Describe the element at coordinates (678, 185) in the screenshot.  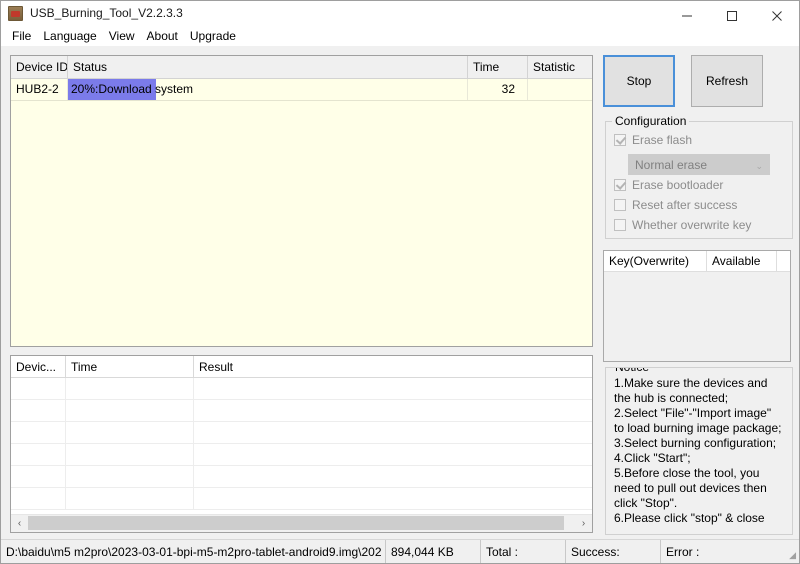
I see `checkbox-erase-bootloader-label: Erase bootloader` at that location.